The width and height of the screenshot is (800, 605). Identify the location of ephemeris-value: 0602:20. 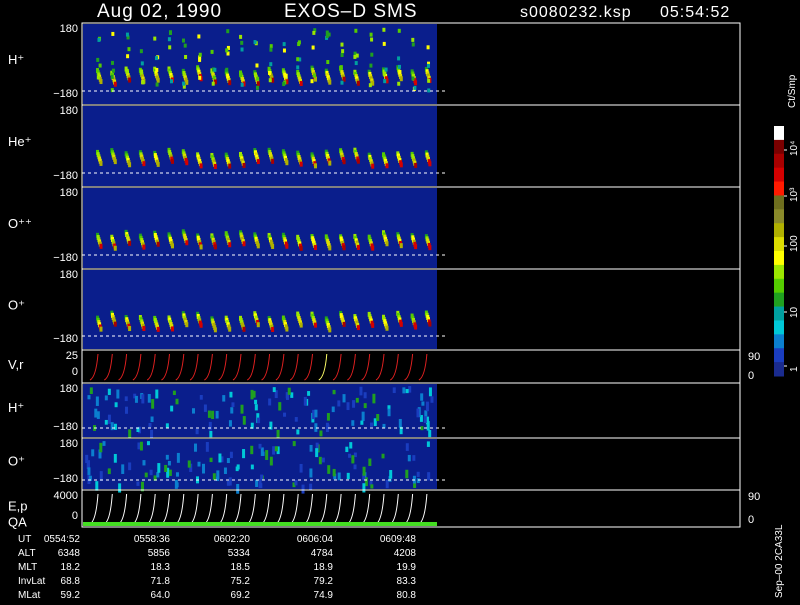
(232, 539).